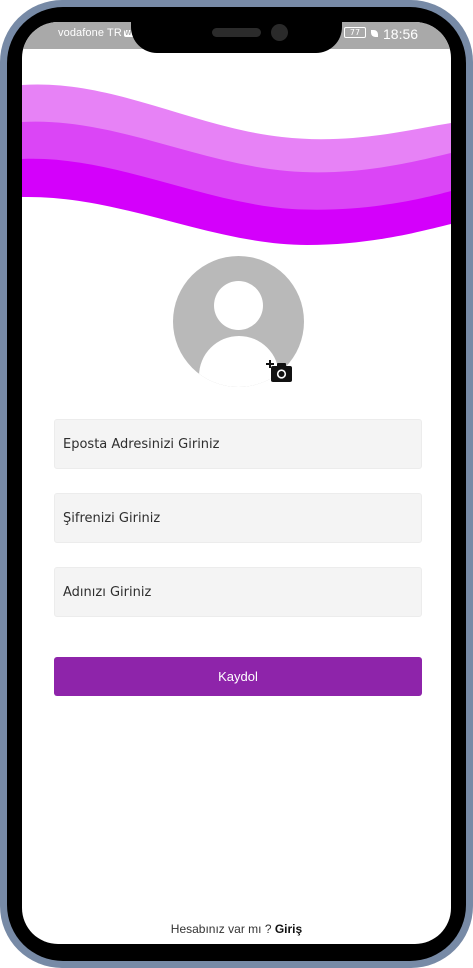  Describe the element at coordinates (374, 33) in the screenshot. I see `battery-saver-icon` at that location.